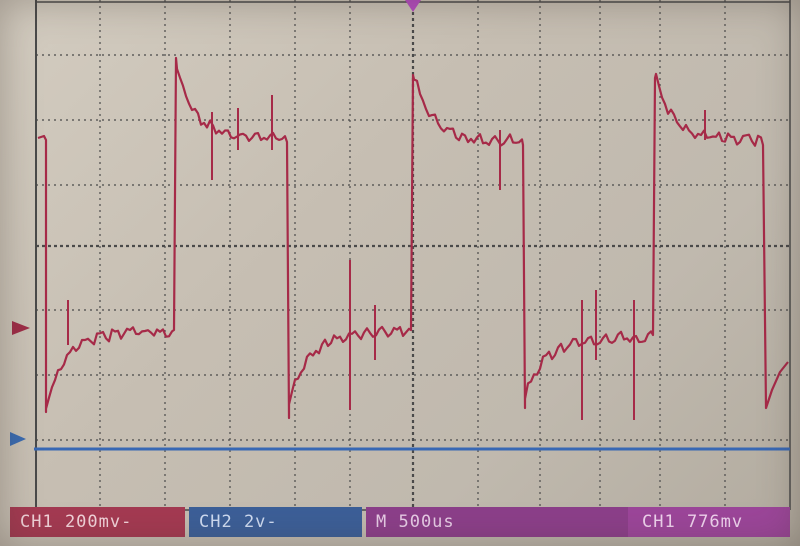 The height and width of the screenshot is (546, 800). I want to click on timebase-readout: M 500us, so click(497, 522).